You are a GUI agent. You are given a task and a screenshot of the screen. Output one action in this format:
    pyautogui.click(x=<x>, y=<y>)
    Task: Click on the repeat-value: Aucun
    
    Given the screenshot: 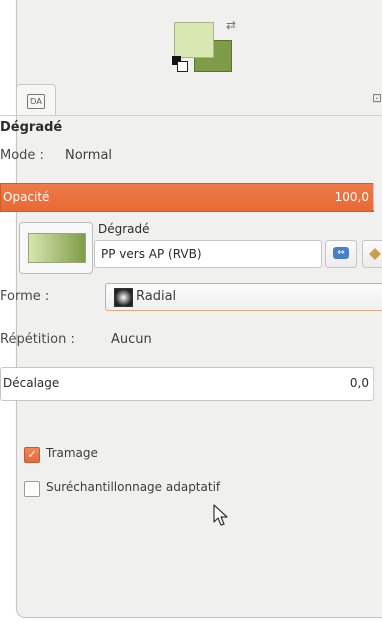 What is the action you would take?
    pyautogui.click(x=131, y=339)
    